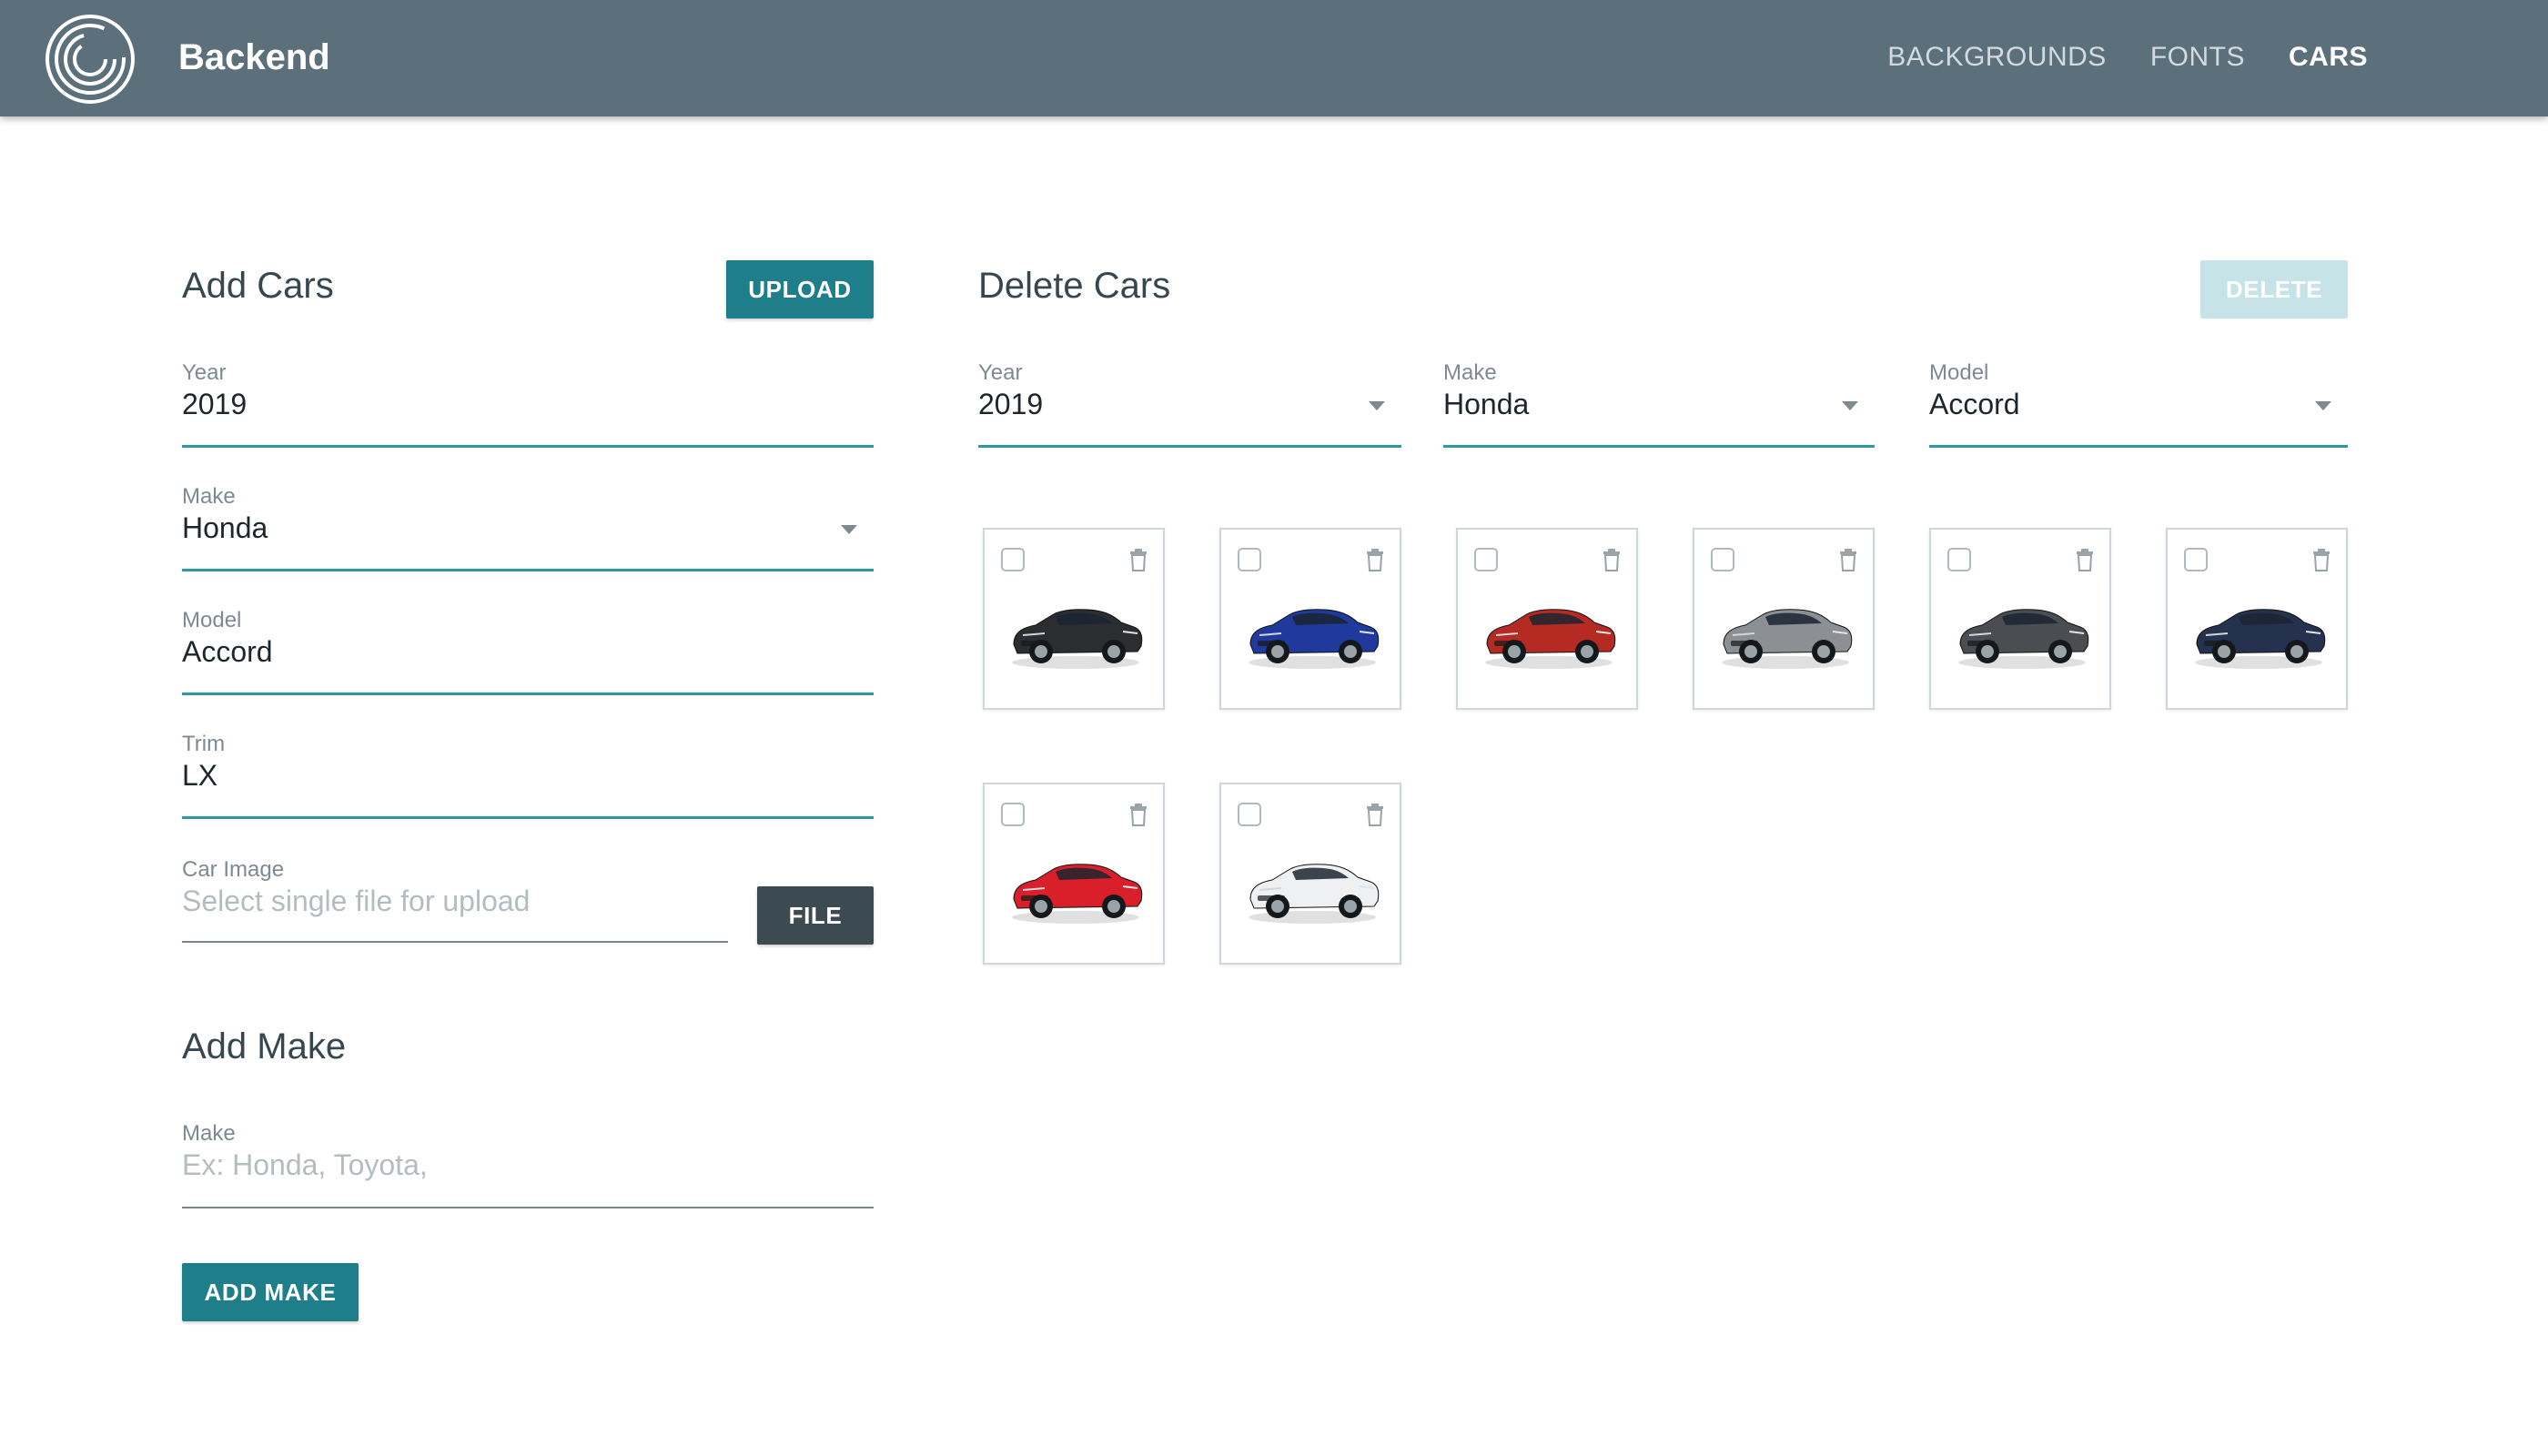 This screenshot has width=2548, height=1456. I want to click on file-button: FILE, so click(816, 916).